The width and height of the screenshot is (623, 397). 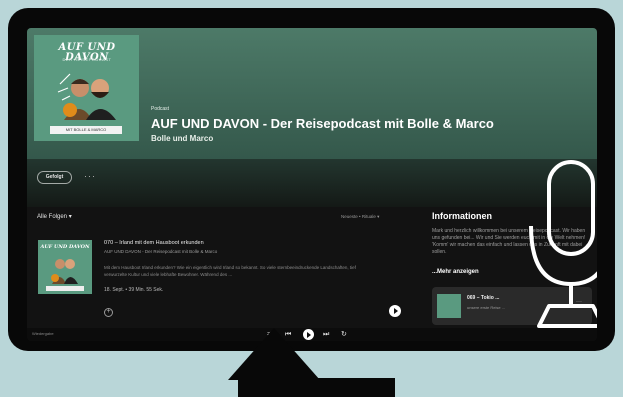 What do you see at coordinates (378, 216) in the screenshot?
I see `sort-chevron-down-icon: ▾` at bounding box center [378, 216].